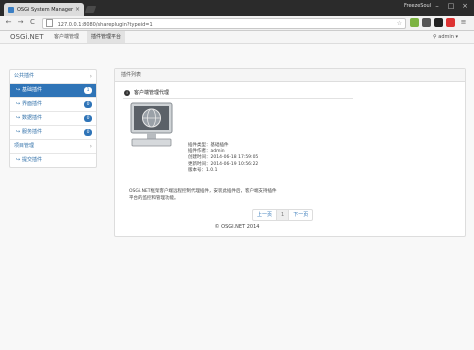  Describe the element at coordinates (237, 8) in the screenshot. I see `title-bar: OSGi System Manager × FreezeSoul – □ ×` at that location.